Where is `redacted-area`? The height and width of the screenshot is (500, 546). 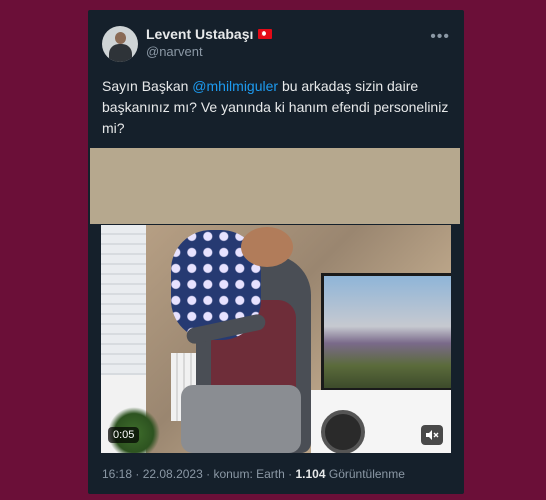
redacted-area is located at coordinates (275, 186).